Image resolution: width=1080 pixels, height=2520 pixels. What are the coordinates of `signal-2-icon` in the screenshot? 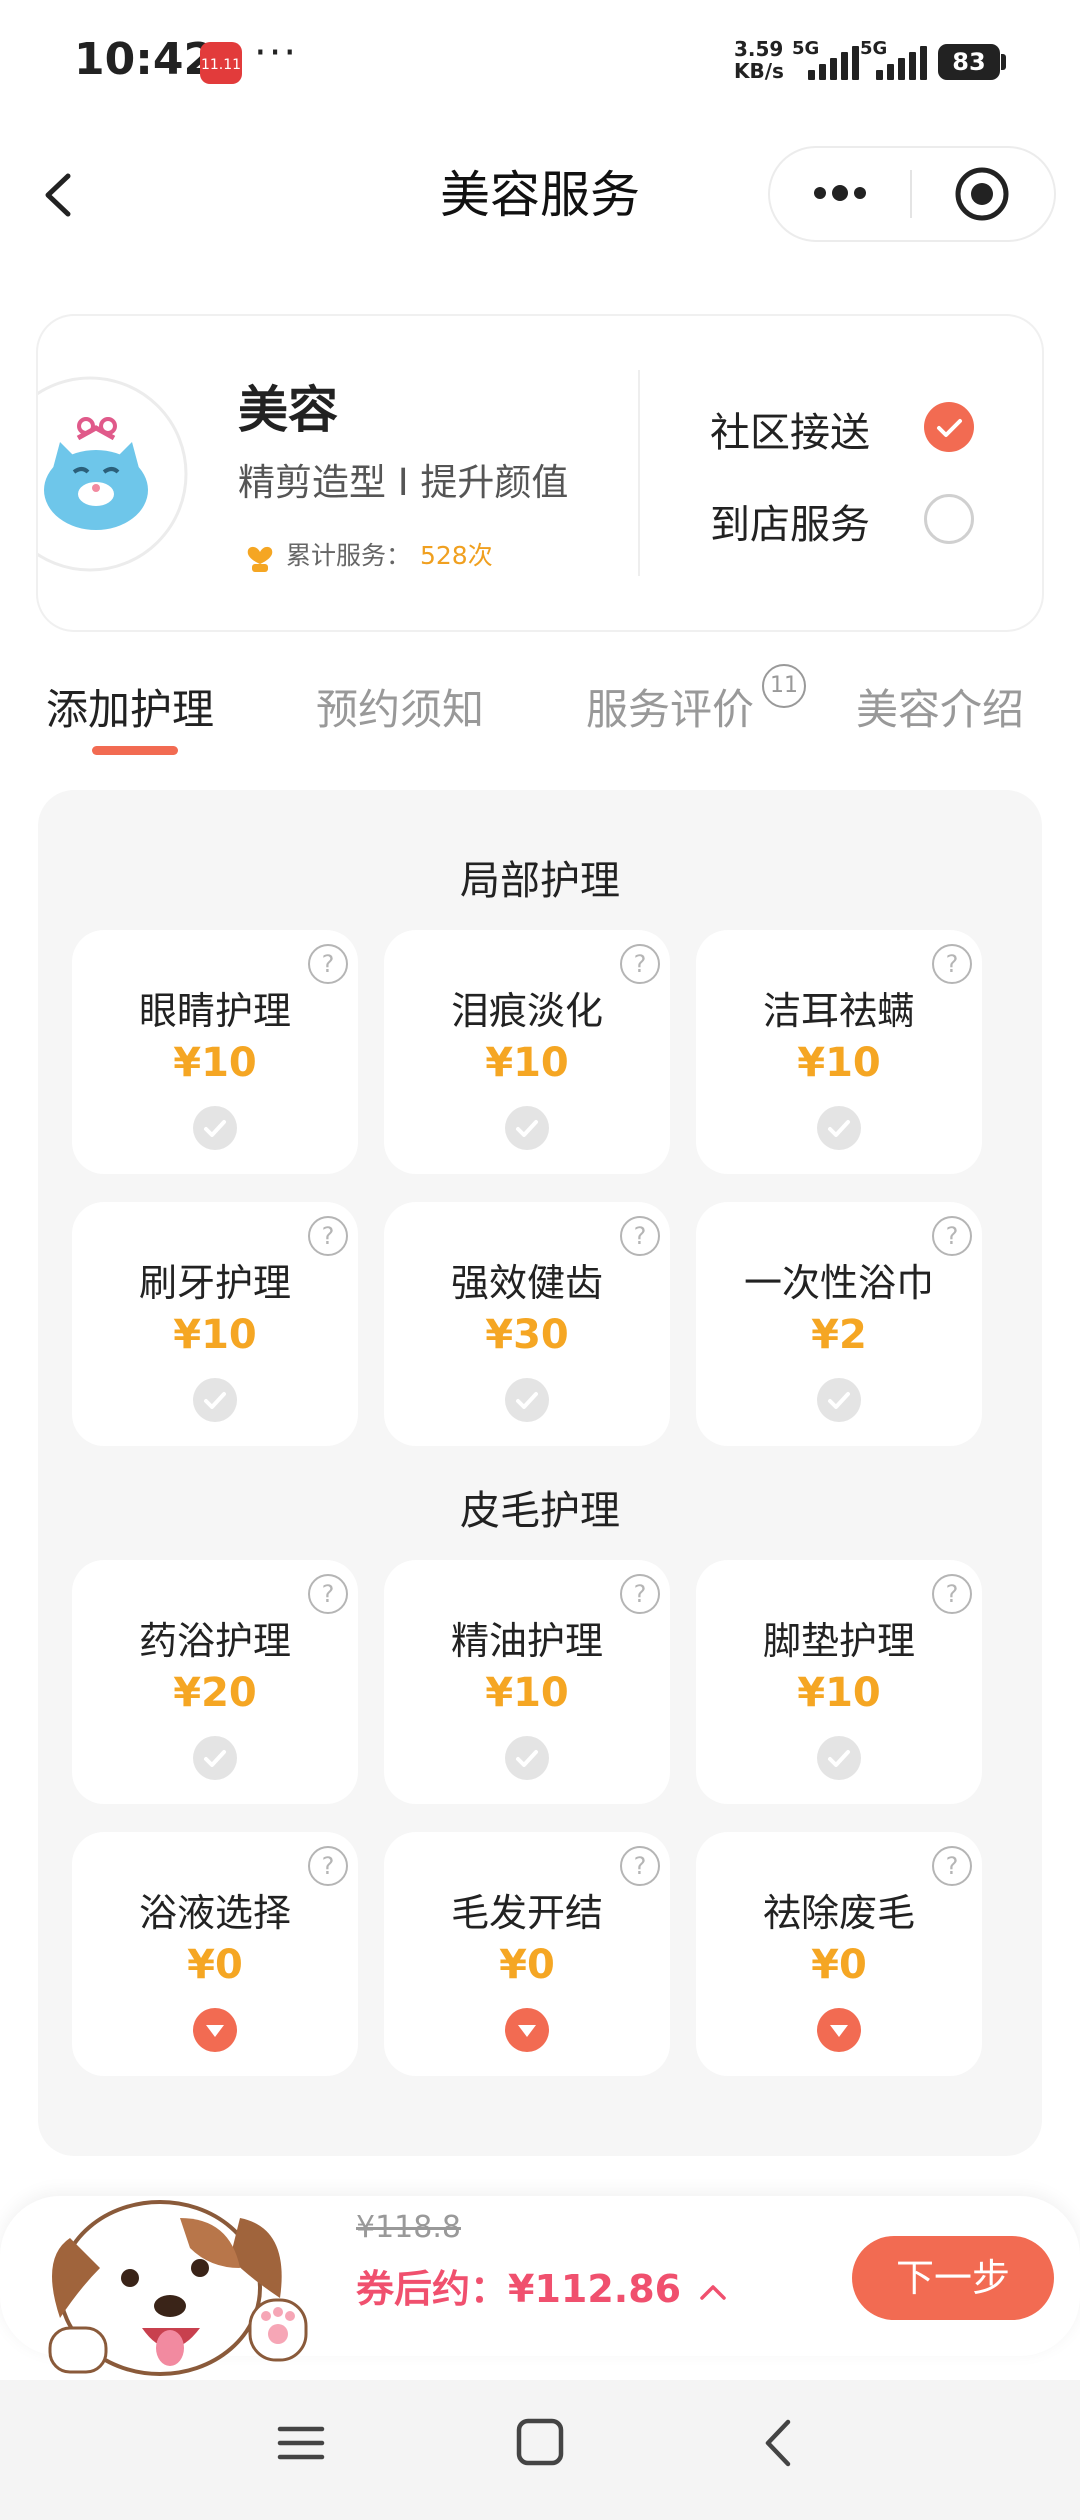 It's located at (901, 63).